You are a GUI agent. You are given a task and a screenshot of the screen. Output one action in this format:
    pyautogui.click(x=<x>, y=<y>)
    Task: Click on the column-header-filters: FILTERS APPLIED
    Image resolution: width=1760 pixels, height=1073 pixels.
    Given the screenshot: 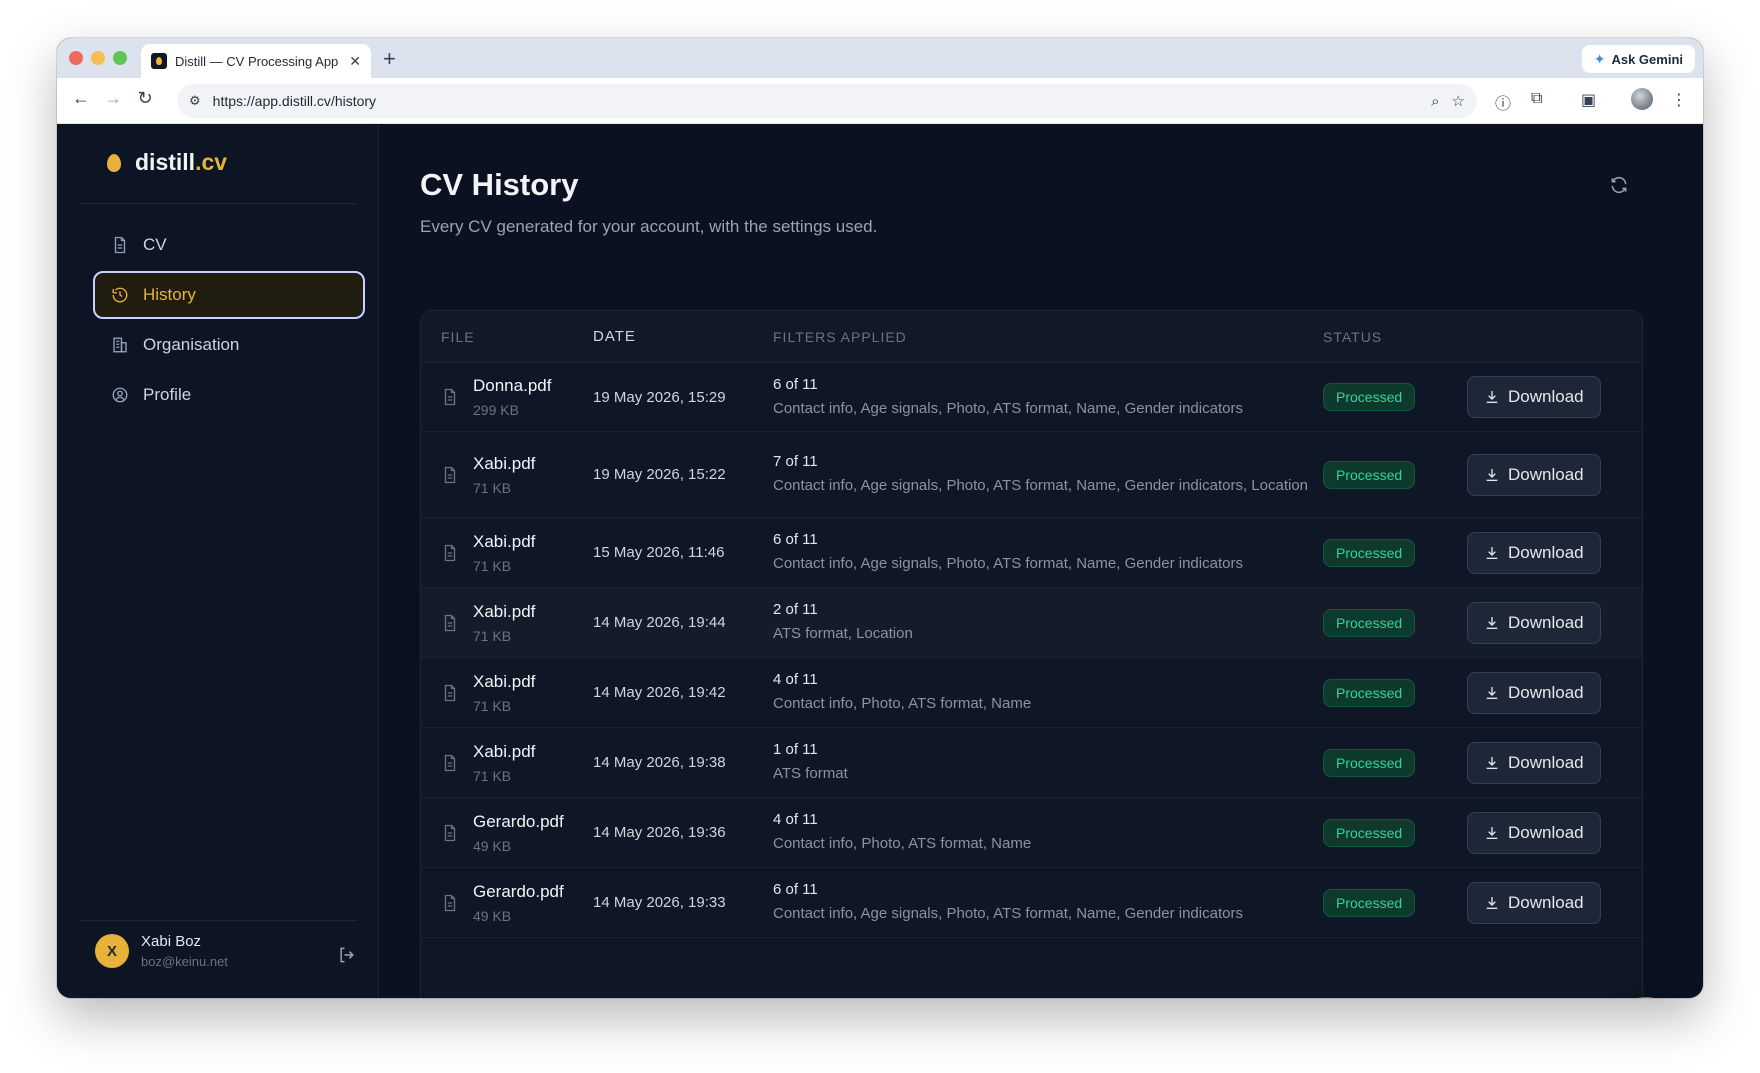 What is the action you would take?
    pyautogui.click(x=840, y=336)
    